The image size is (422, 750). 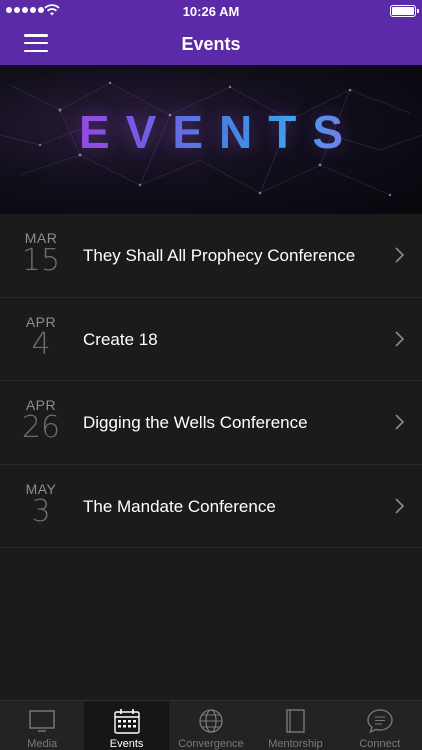 I want to click on chat-icon, so click(x=380, y=721).